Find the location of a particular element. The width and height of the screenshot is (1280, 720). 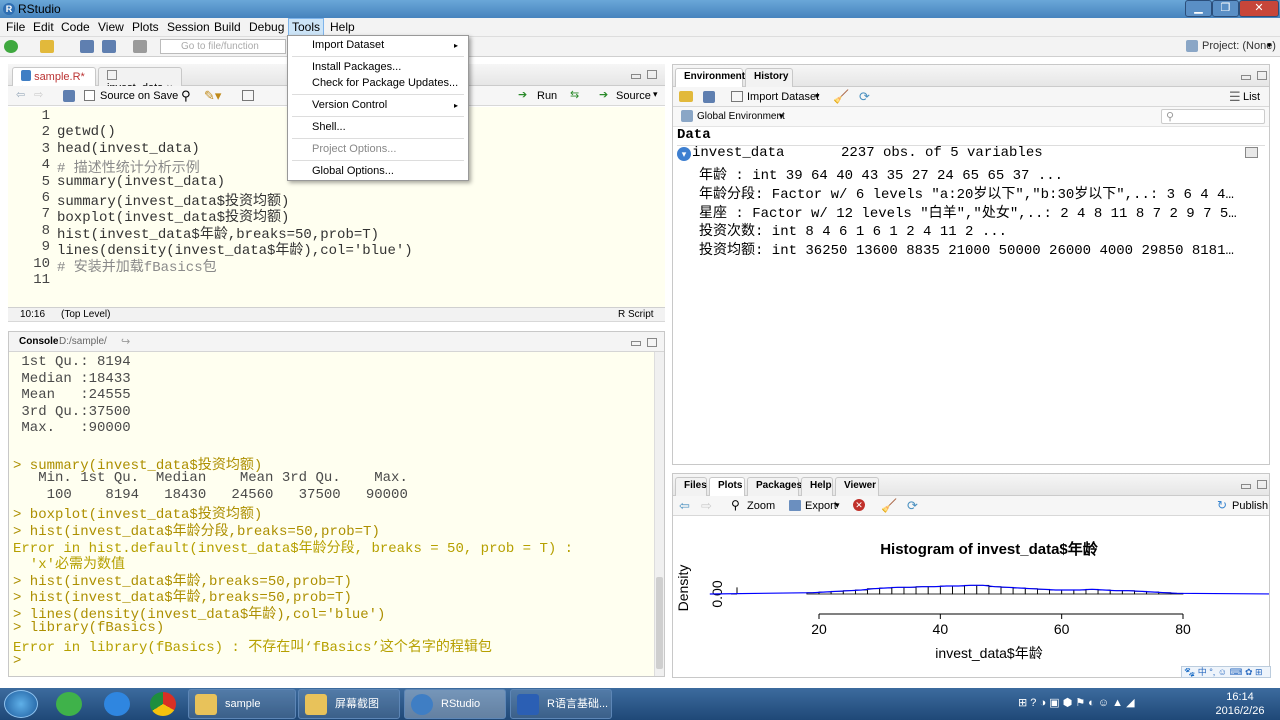

menu-help: Help is located at coordinates (342, 27).